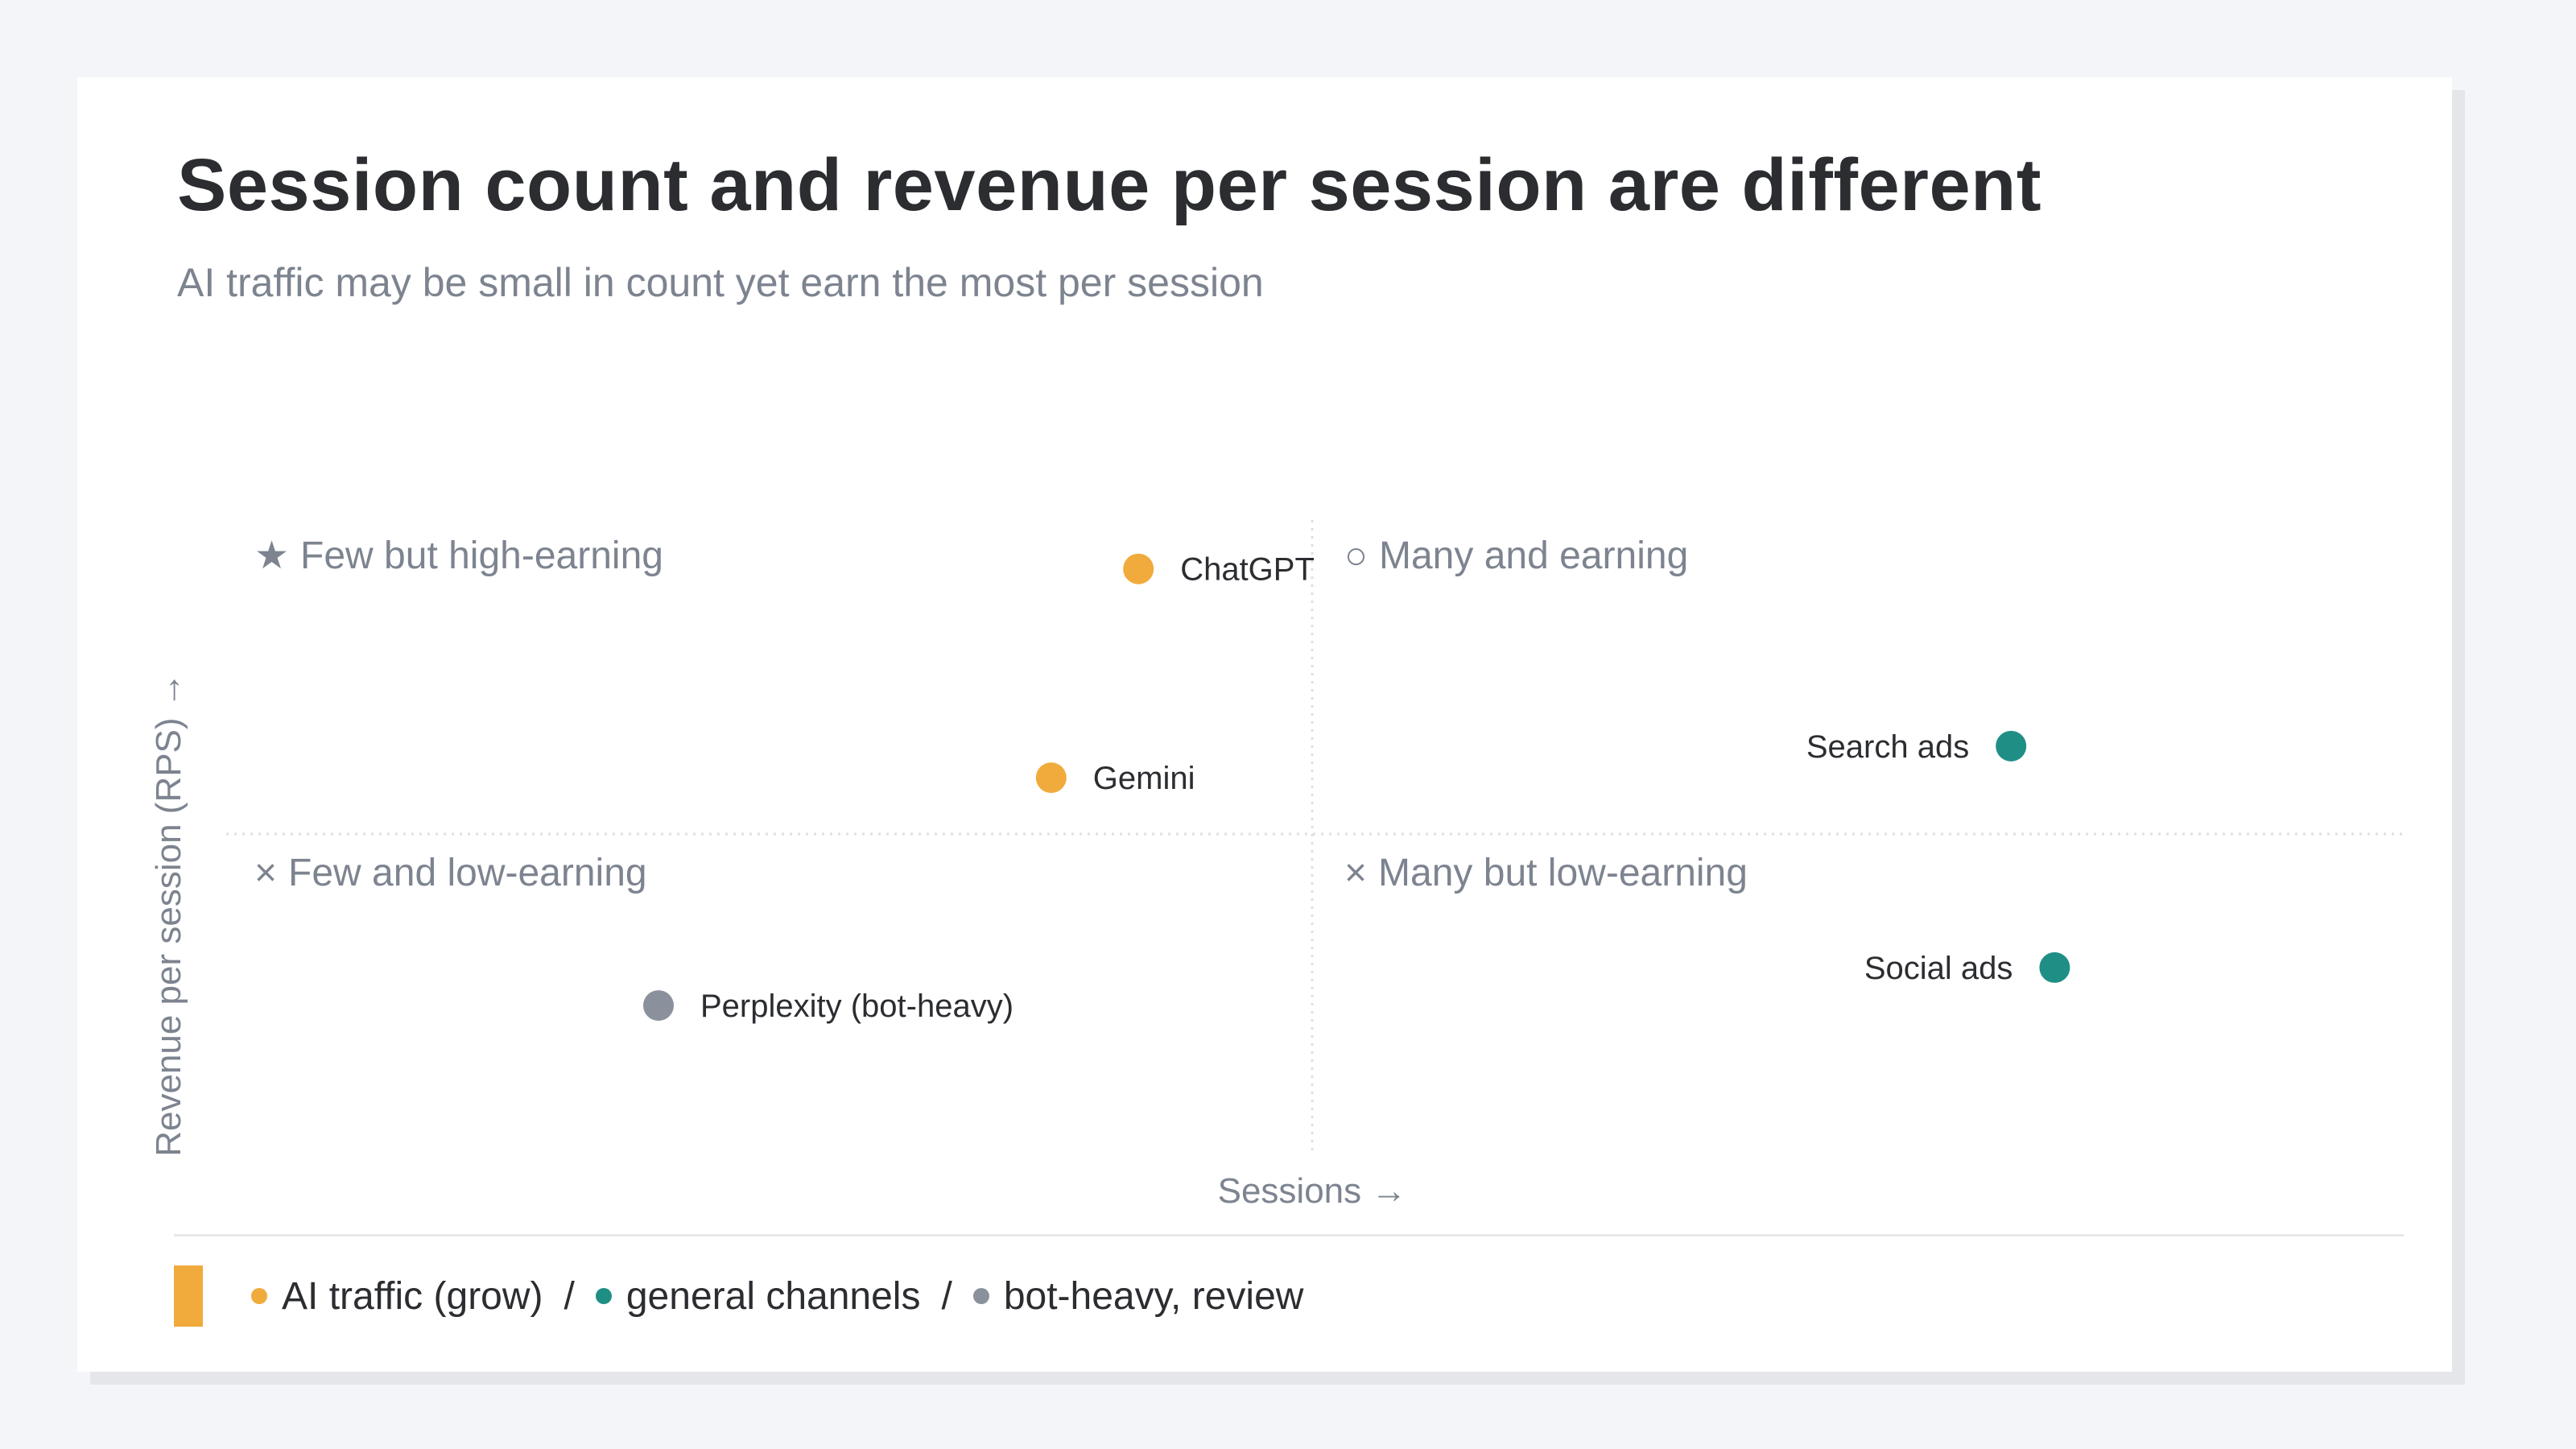 Image resolution: width=2576 pixels, height=1449 pixels. Describe the element at coordinates (856, 1007) in the screenshot. I see `data-point-label-2: Perplexity (bot-heavy)` at that location.